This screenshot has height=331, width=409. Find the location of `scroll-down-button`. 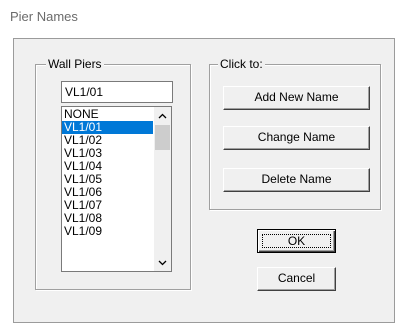

scroll-down-button is located at coordinates (162, 262).